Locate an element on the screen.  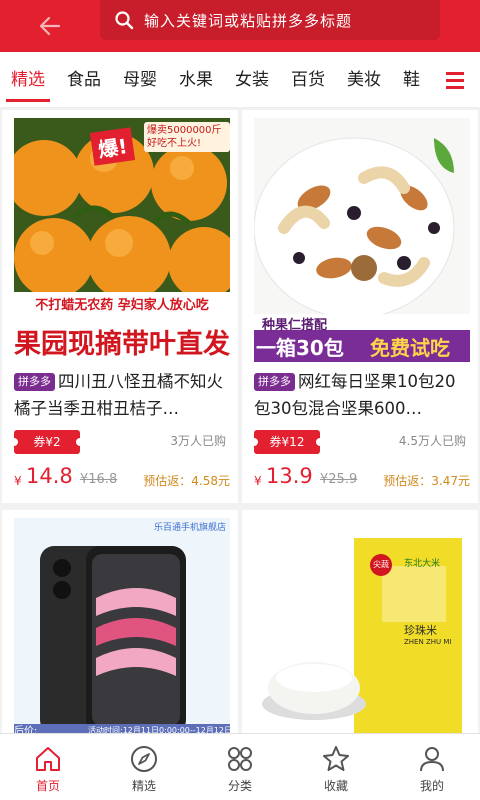
category-menu-button is located at coordinates (455, 79).